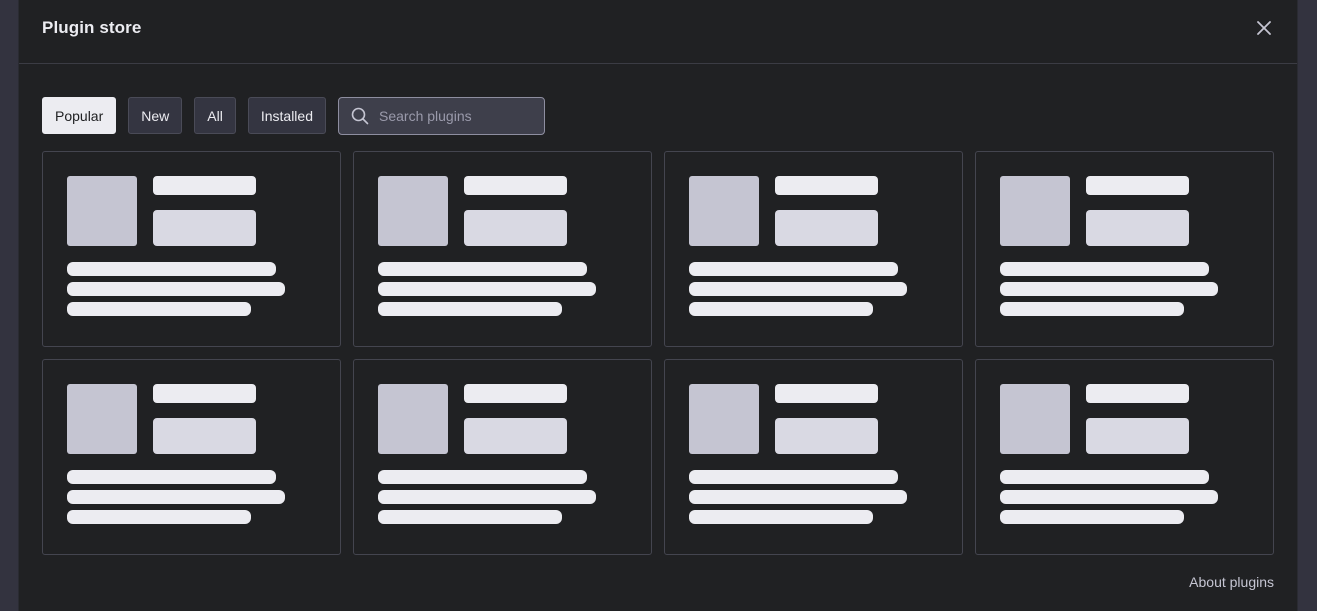 The height and width of the screenshot is (611, 1317). I want to click on filter-popular-button: Popular, so click(79, 115).